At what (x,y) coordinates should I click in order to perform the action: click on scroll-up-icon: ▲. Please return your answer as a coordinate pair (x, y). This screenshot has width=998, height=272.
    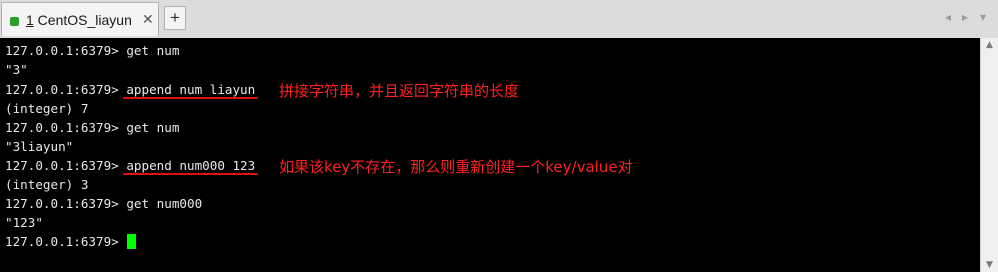
    Looking at the image, I should click on (989, 45).